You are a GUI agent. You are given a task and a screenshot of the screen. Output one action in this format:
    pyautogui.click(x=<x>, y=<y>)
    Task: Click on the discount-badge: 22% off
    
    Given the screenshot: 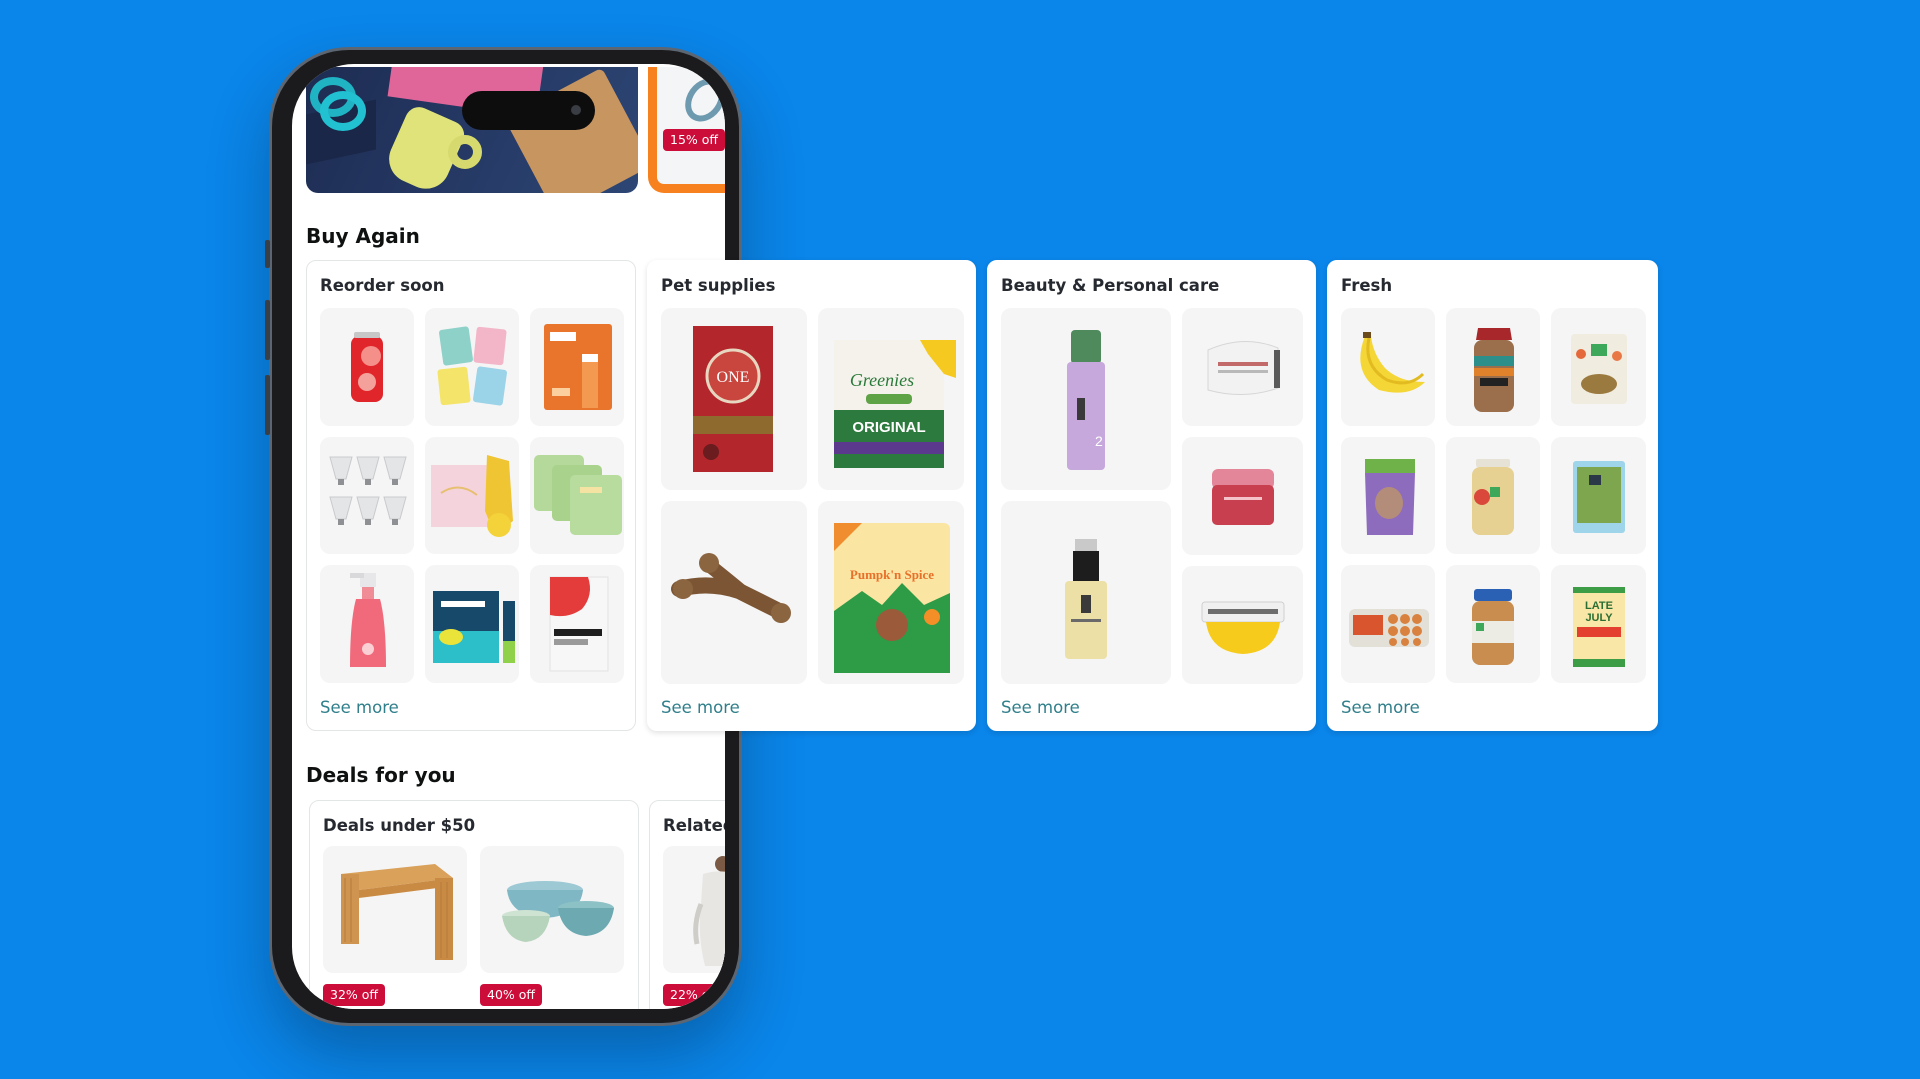 What is the action you would take?
    pyautogui.click(x=694, y=995)
    